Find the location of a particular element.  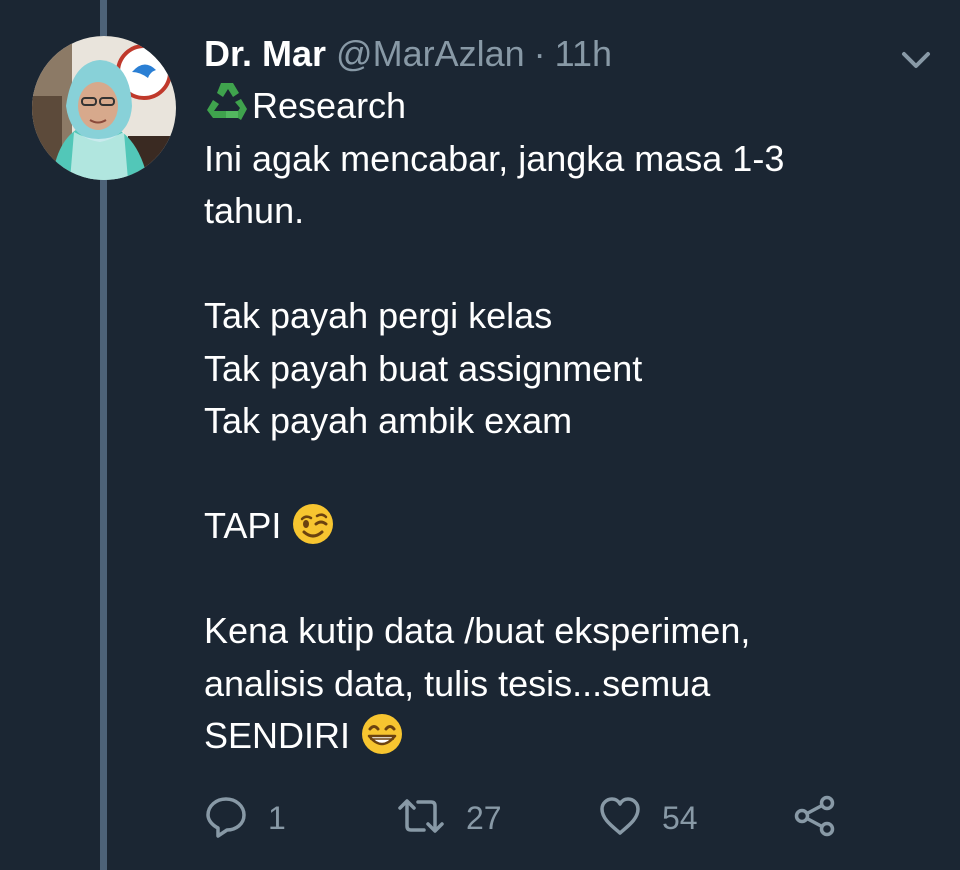

tweet-actions: 1 27 54 is located at coordinates (480, 818).